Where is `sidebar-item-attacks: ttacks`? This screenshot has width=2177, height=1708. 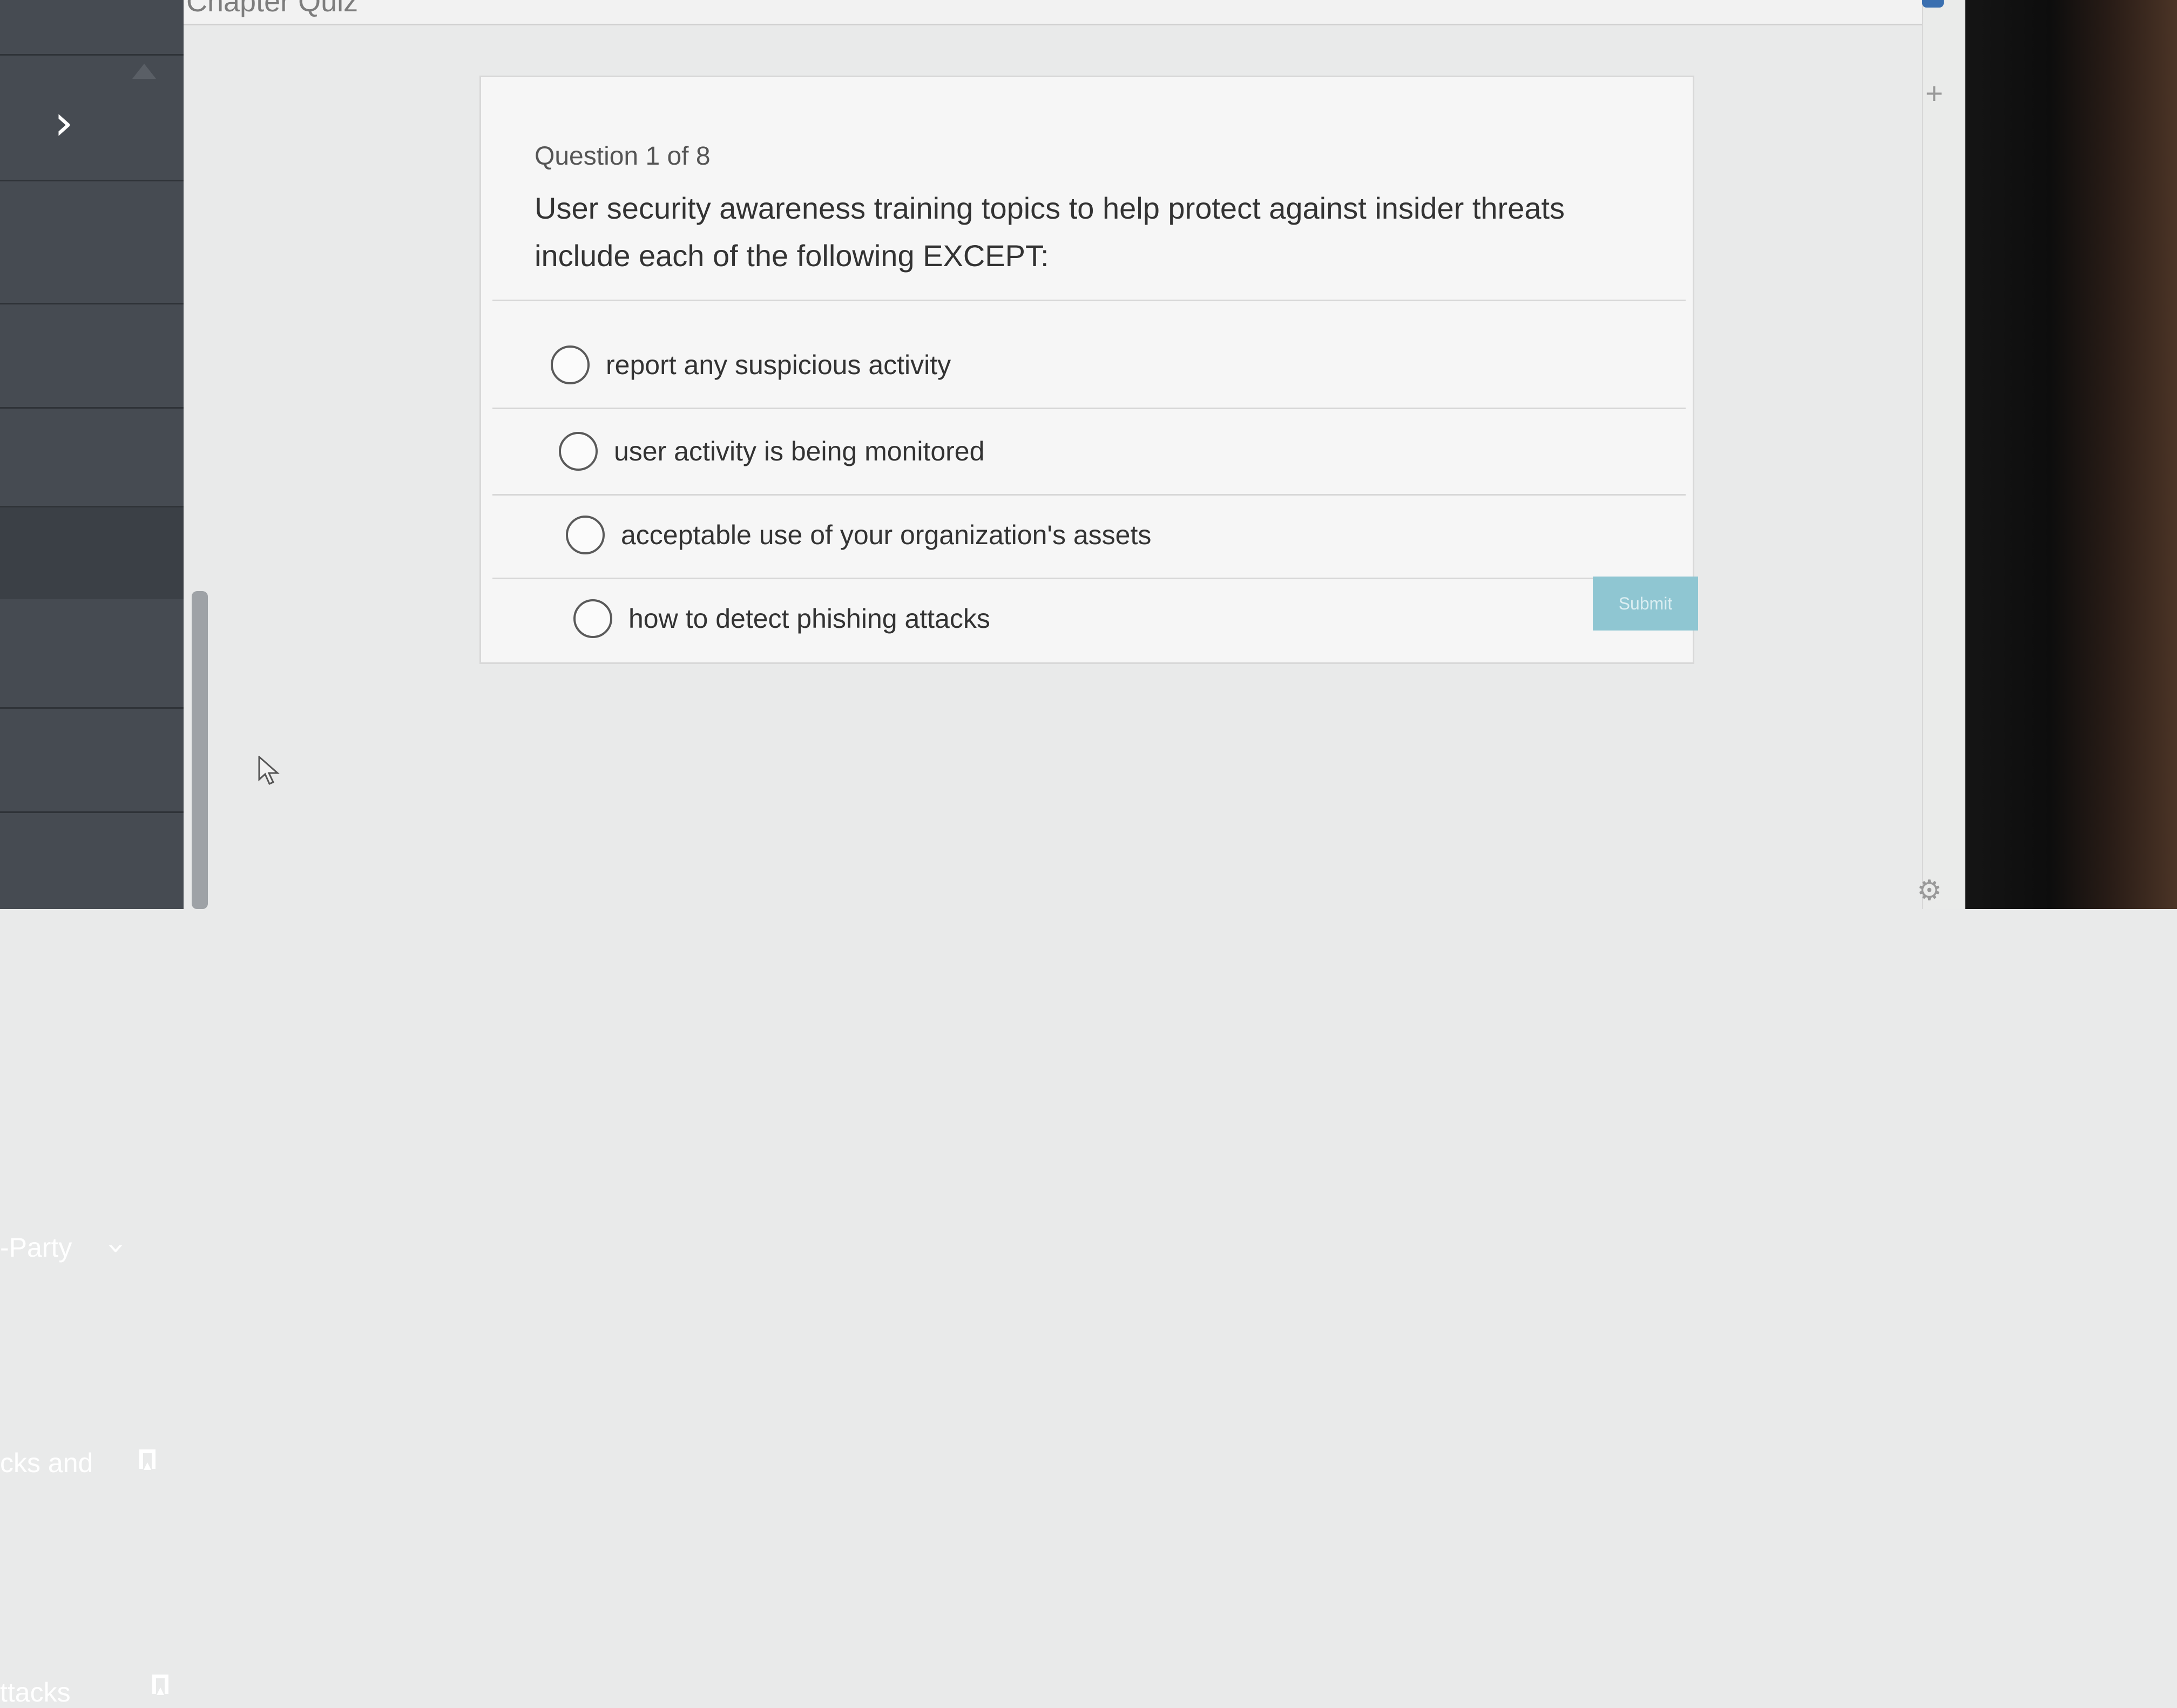 sidebar-item-attacks: ttacks is located at coordinates (92, 1260).